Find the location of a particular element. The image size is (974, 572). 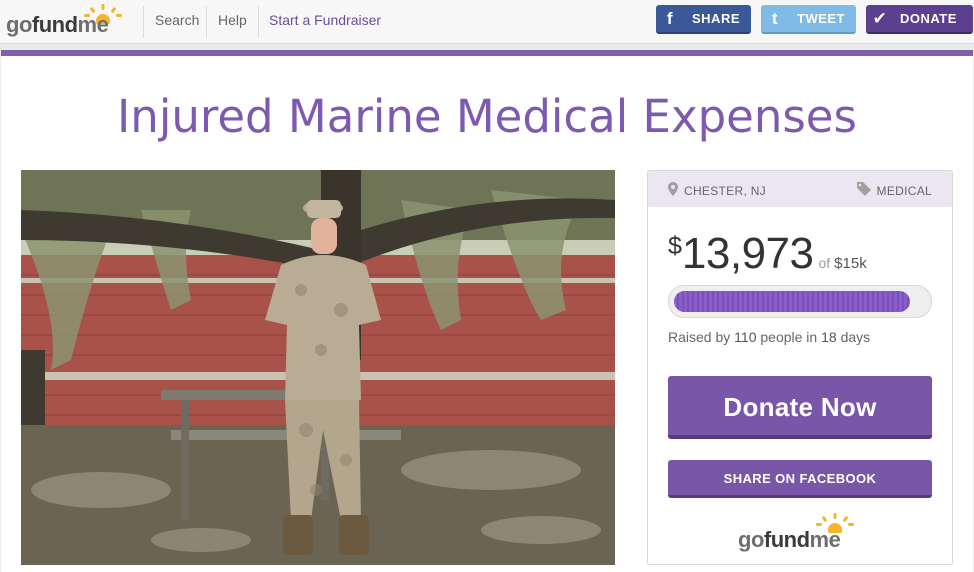

nav-link-search: Search is located at coordinates (177, 20).